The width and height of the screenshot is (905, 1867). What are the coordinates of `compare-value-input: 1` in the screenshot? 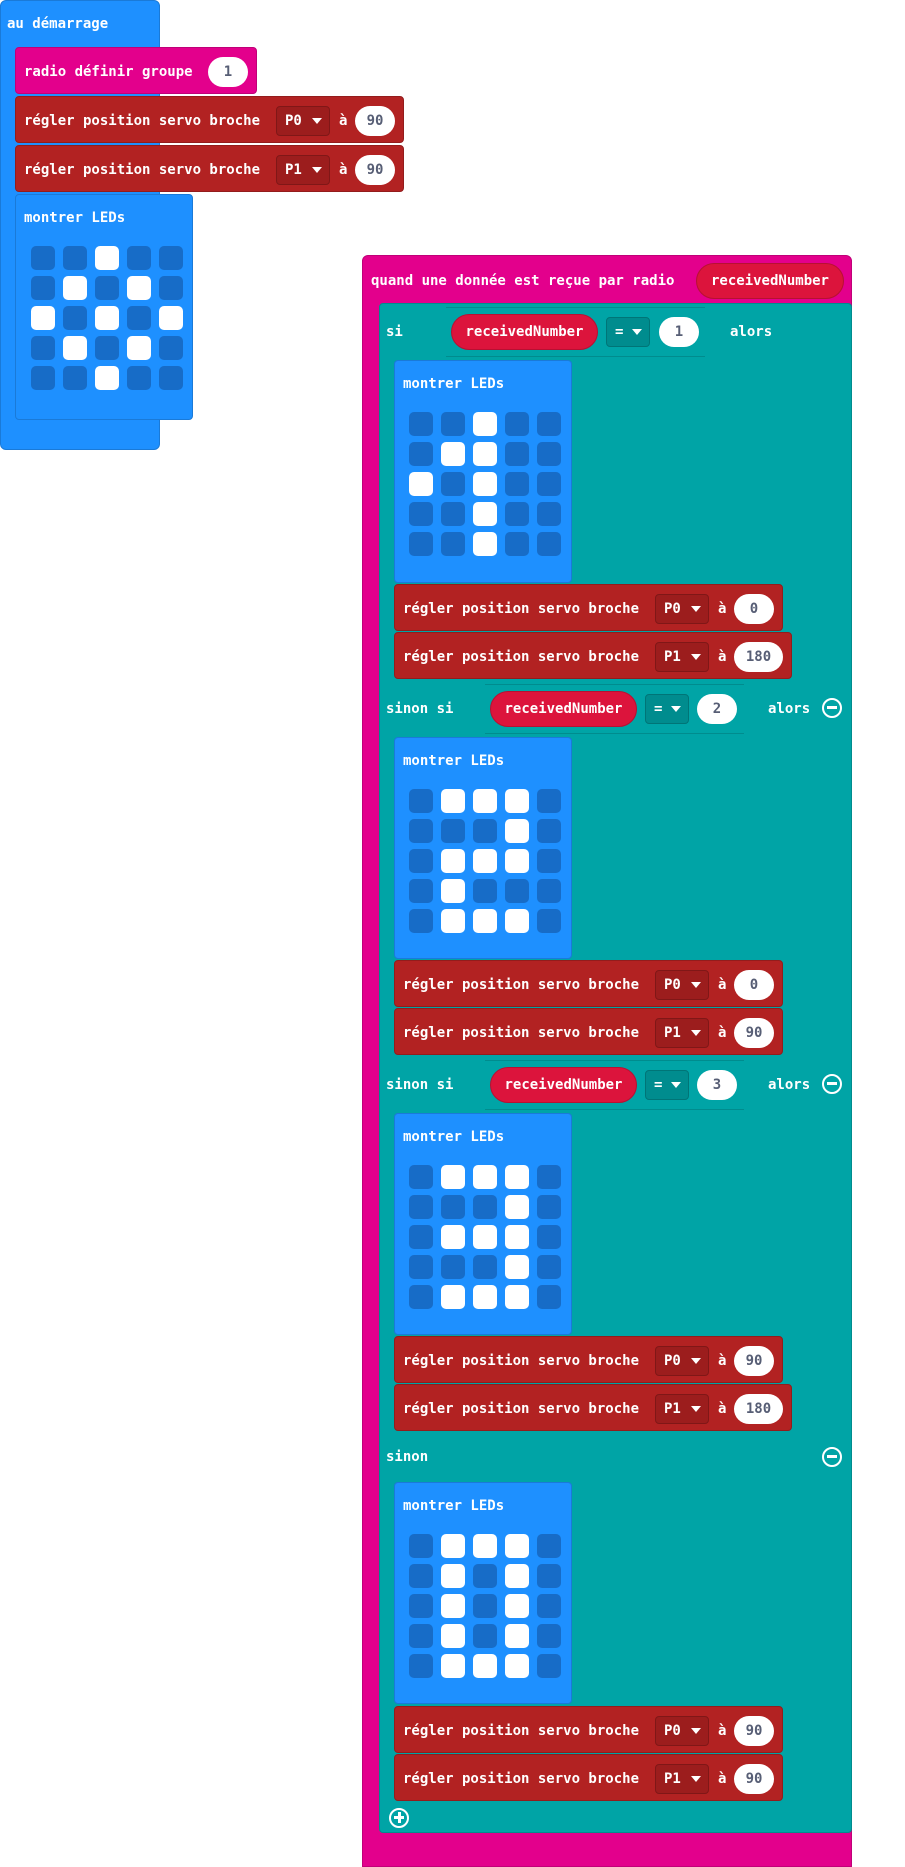 It's located at (679, 332).